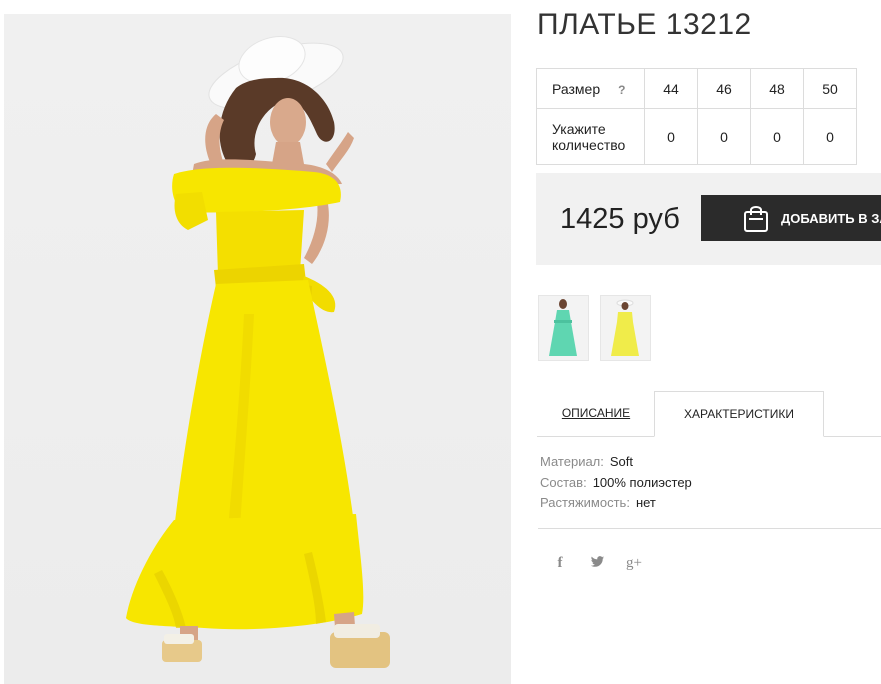 The image size is (881, 684). What do you see at coordinates (642, 482) in the screenshot?
I see `spec-value: 100% полиэстер` at bounding box center [642, 482].